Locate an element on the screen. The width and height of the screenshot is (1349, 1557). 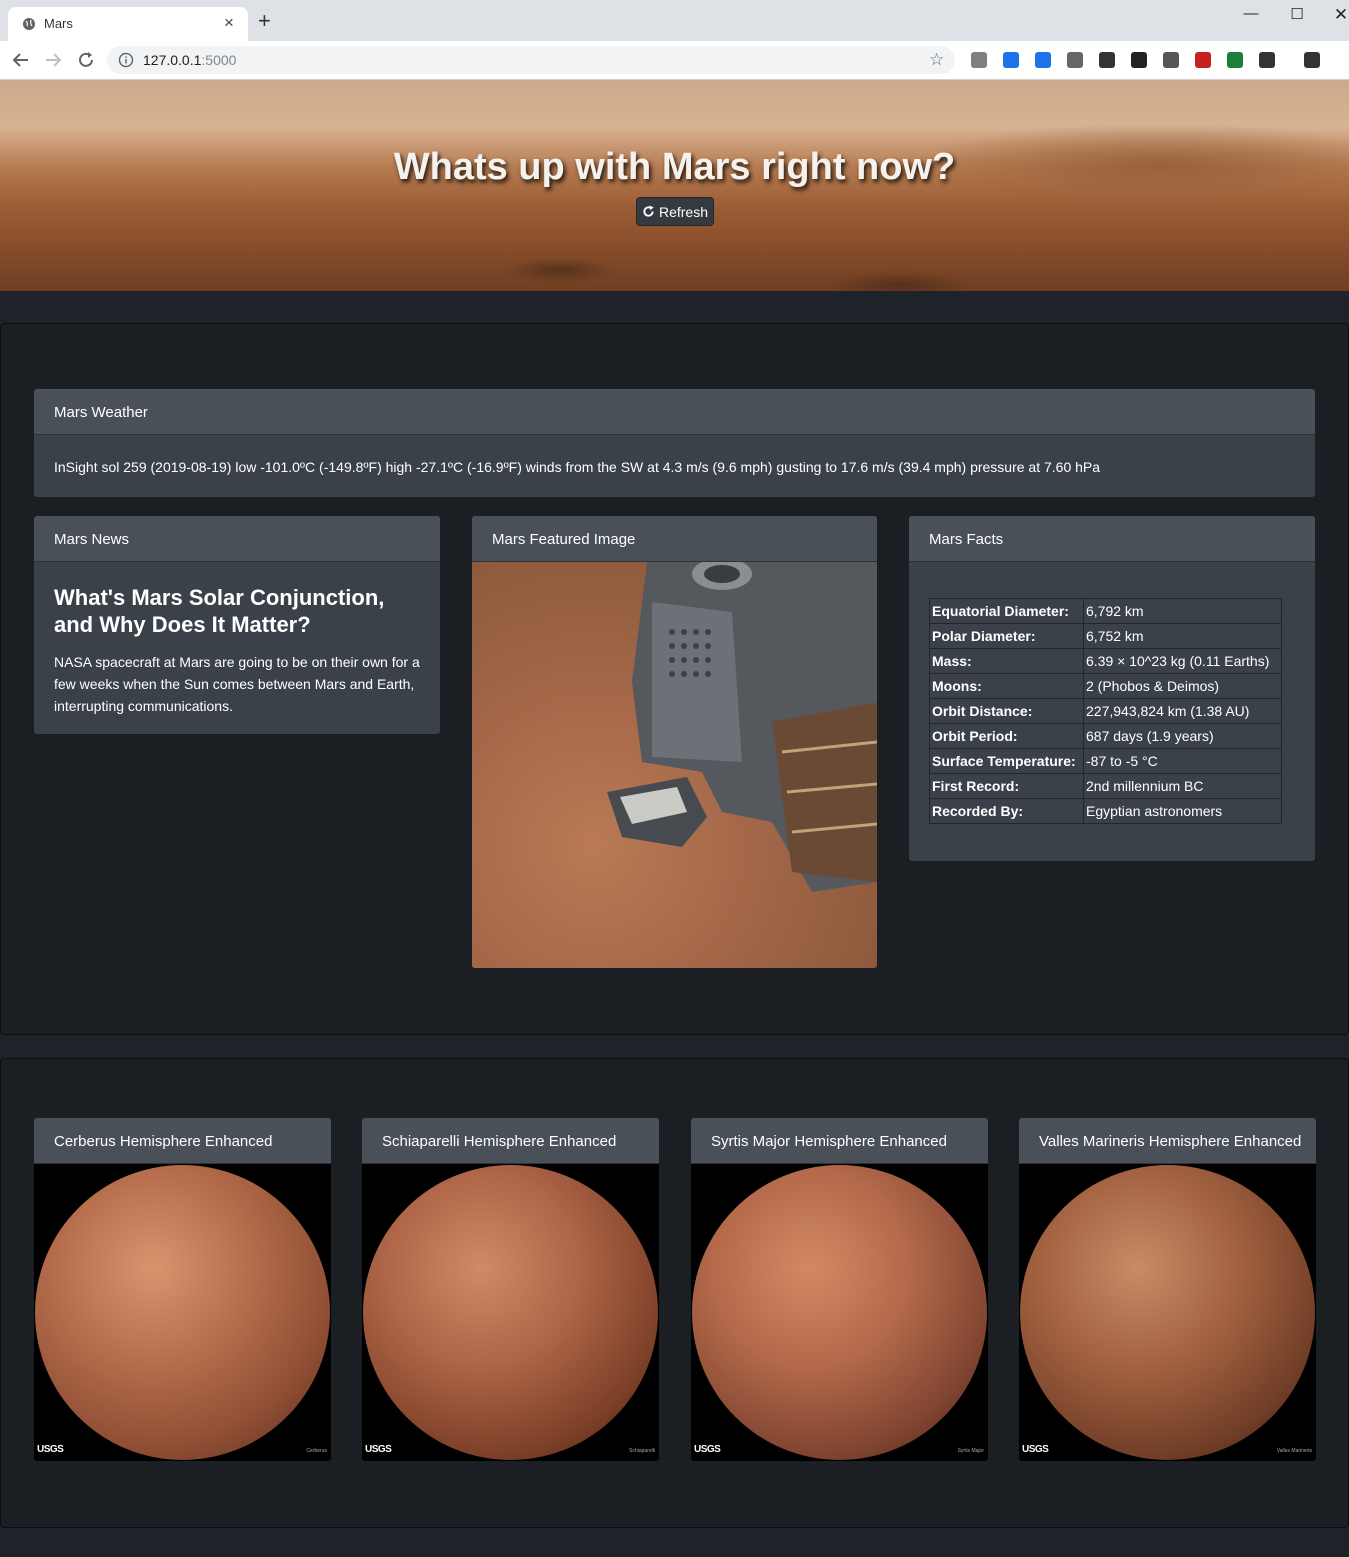
fact-value: 227,943,824 km (1.38 AU) is located at coordinates (1182, 711).